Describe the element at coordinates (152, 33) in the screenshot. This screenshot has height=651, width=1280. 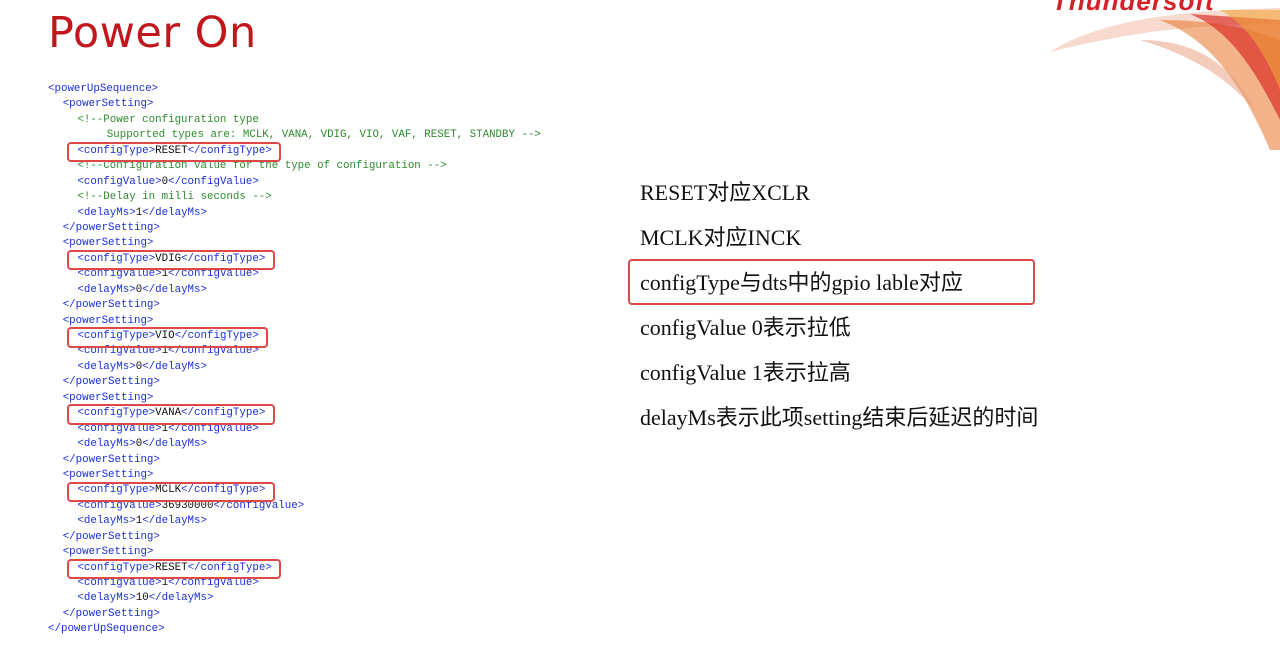
I see `slide-title: Power On` at that location.